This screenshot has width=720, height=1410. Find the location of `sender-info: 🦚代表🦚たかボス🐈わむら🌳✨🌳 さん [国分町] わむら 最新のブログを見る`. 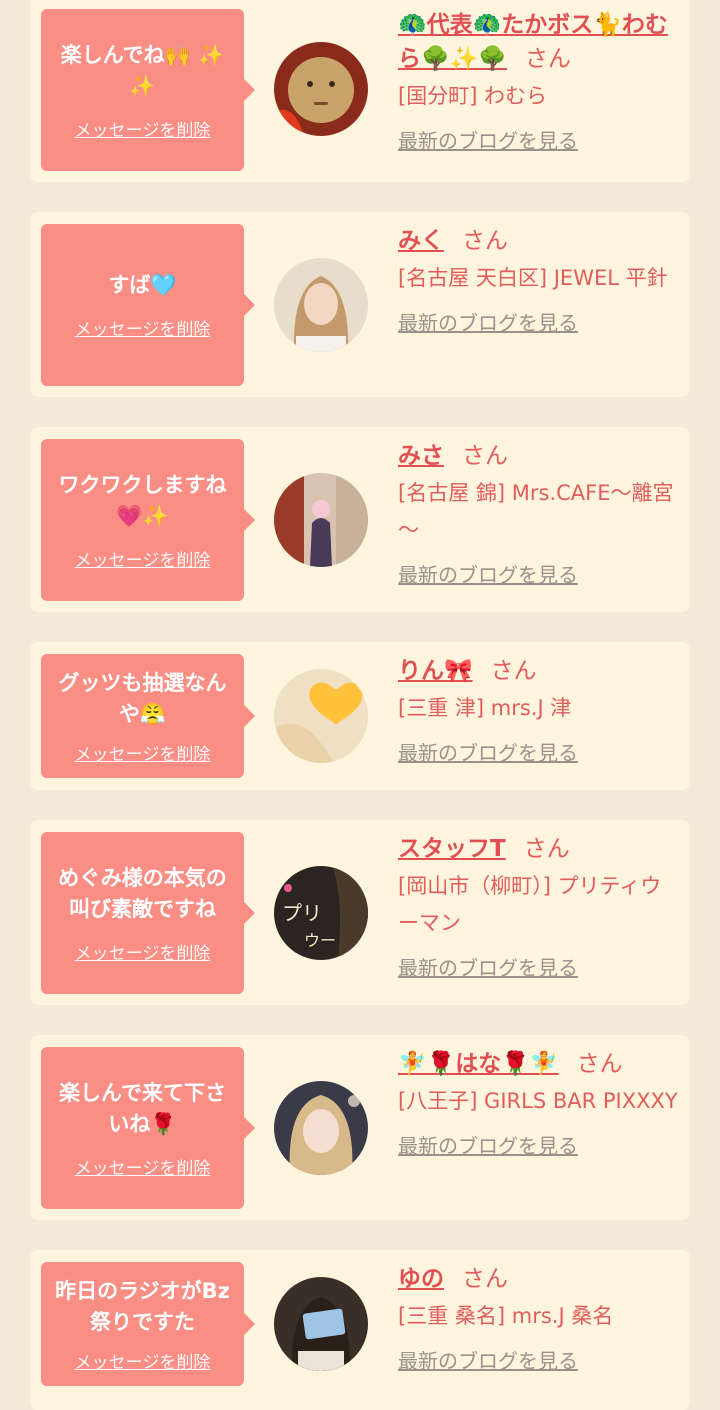

sender-info: 🦚代表🦚たかボス🐈わむら🌳✨🌳 さん [国分町] わむら 最新のブログを見る is located at coordinates (539, 81).